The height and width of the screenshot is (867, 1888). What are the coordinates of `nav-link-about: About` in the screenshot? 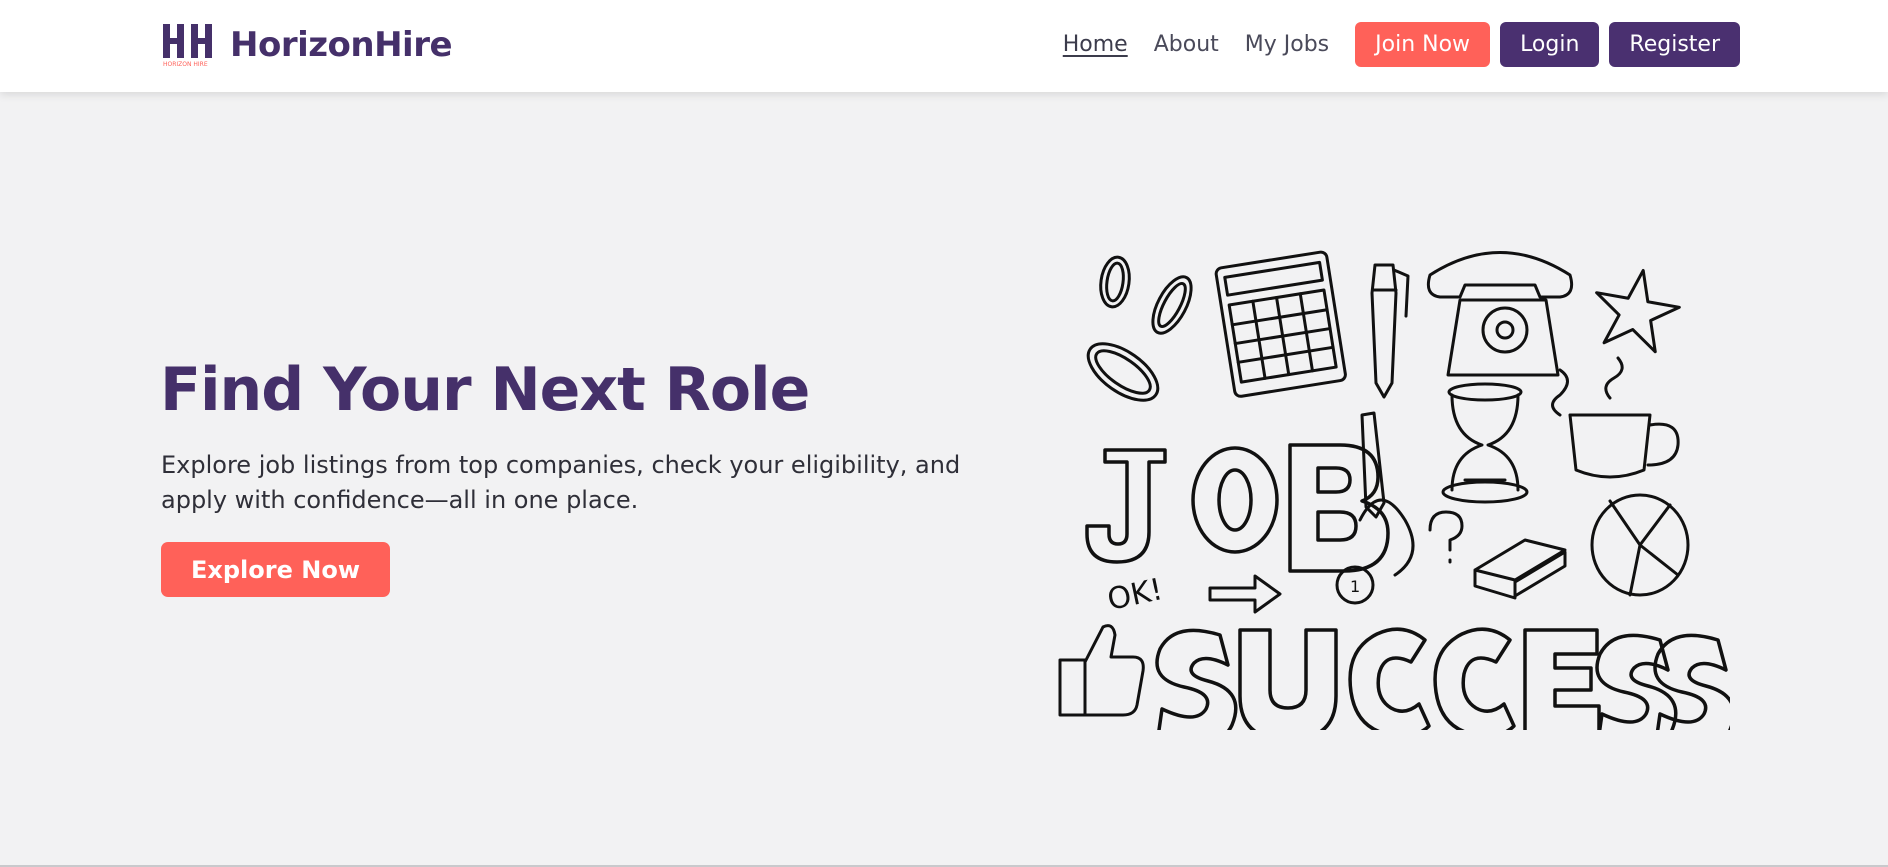 It's located at (1186, 44).